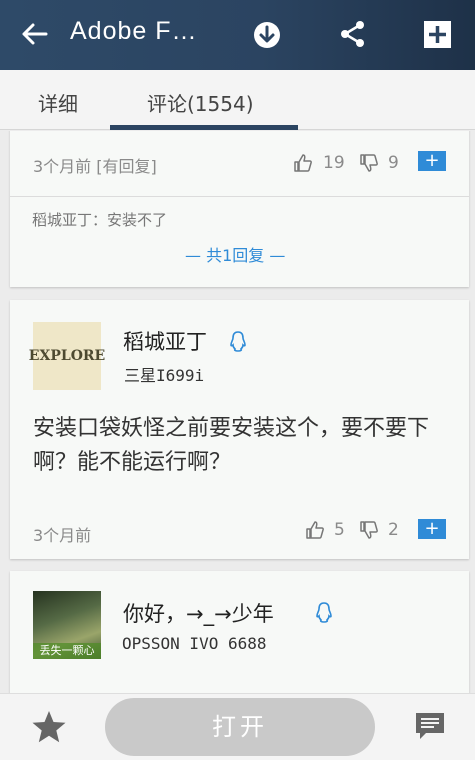 Image resolution: width=475 pixels, height=760 pixels. I want to click on avatar-explore-text: EXPLORE, so click(67, 356).